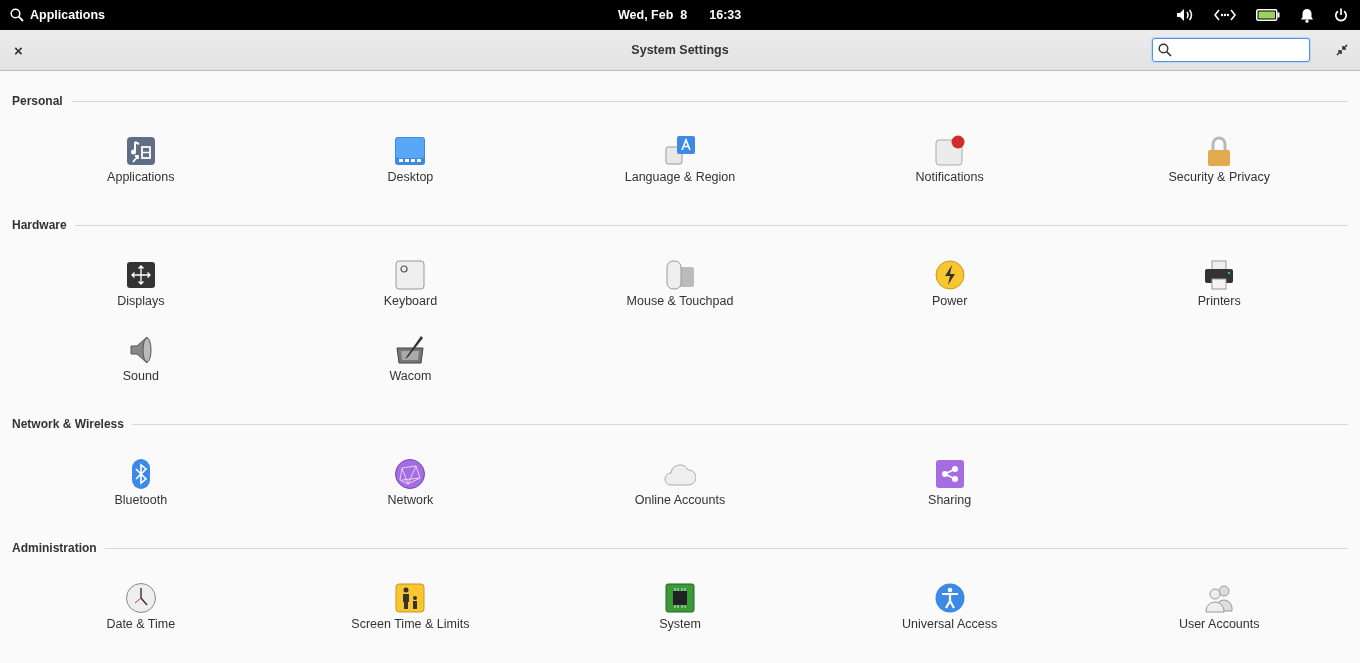 The image size is (1360, 663). Describe the element at coordinates (680, 15) in the screenshot. I see `clock: Wed, Feb 8 16:33` at that location.